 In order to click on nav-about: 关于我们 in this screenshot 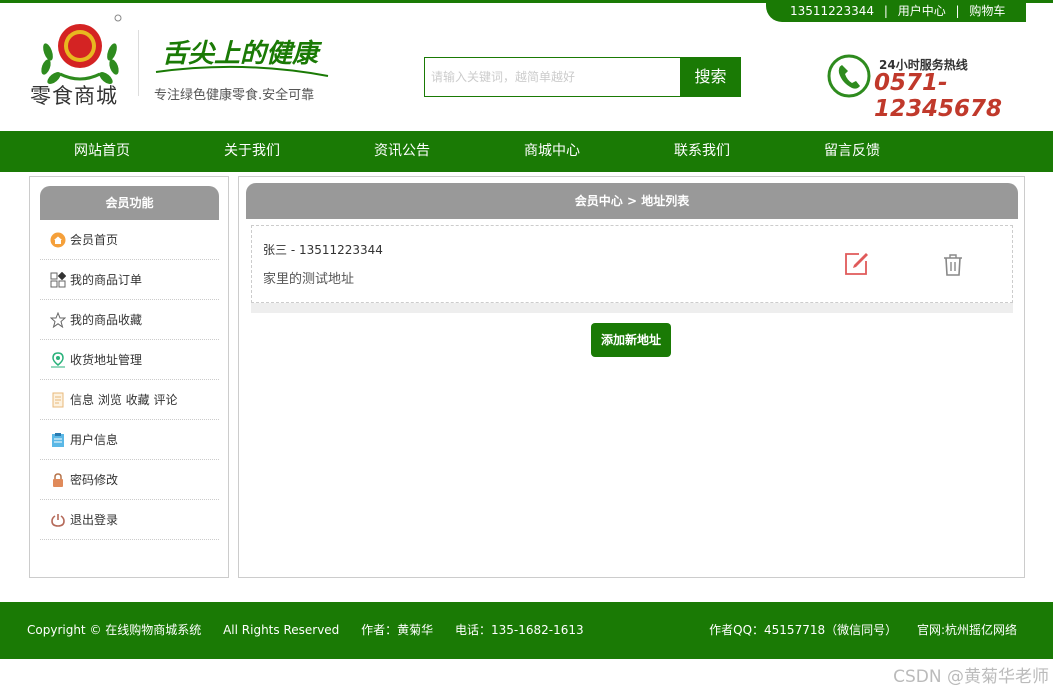, I will do `click(252, 151)`.